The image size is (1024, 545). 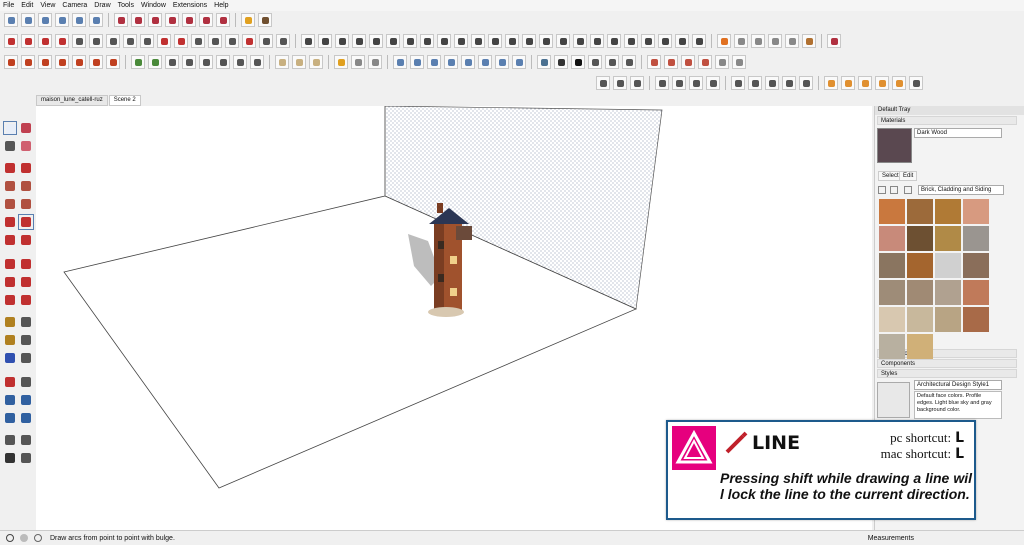 I want to click on two-point-arc-icon, so click(x=26, y=222).